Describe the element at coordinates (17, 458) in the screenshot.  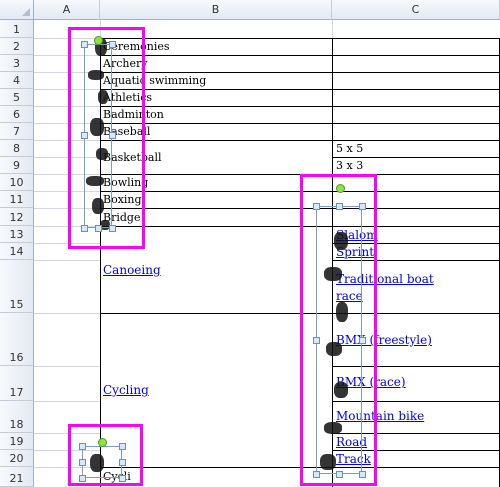
I see `row-header-20: 20` at that location.